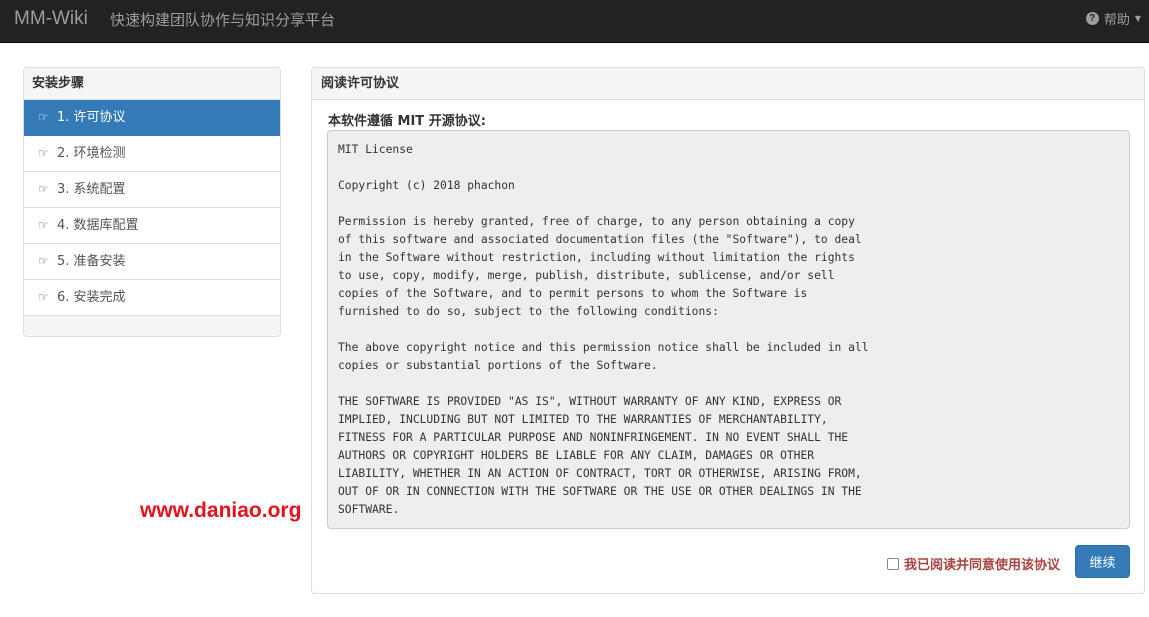 The width and height of the screenshot is (1149, 617). I want to click on question-circle-icon: ?, so click(1092, 18).